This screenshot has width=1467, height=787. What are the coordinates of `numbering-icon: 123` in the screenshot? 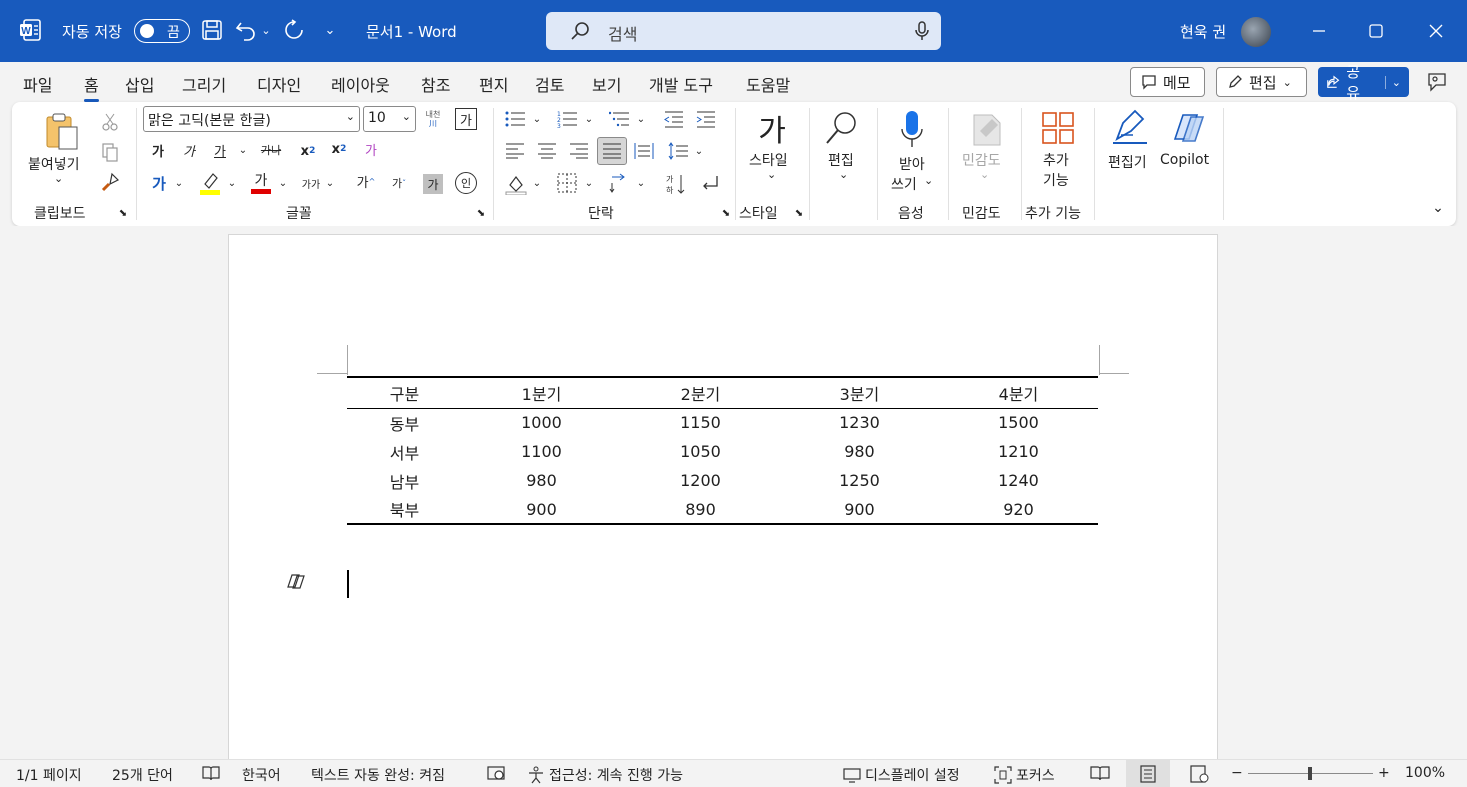 It's located at (567, 119).